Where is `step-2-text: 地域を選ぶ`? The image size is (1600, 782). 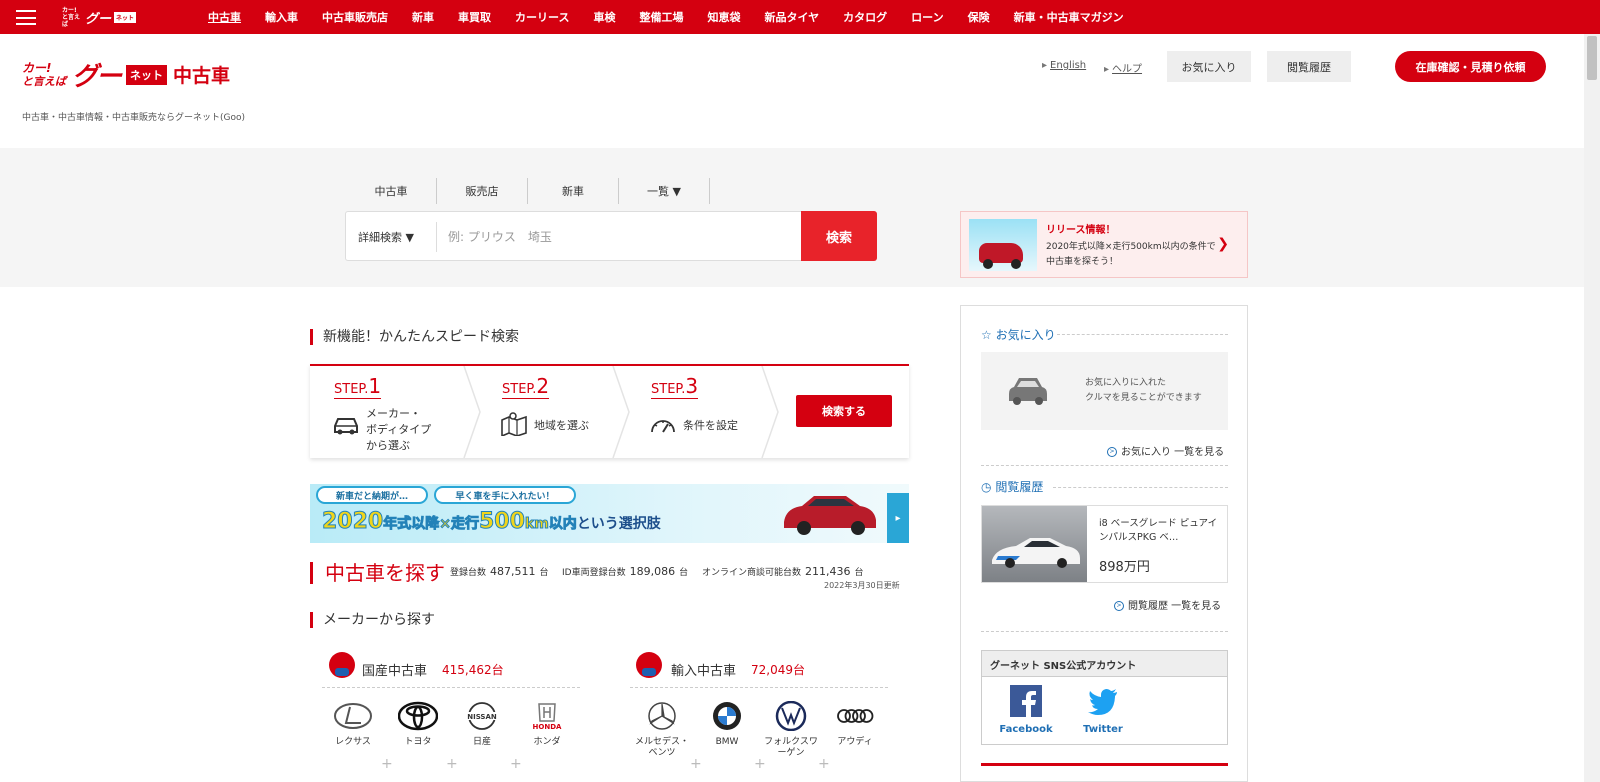 step-2-text: 地域を選ぶ is located at coordinates (561, 425).